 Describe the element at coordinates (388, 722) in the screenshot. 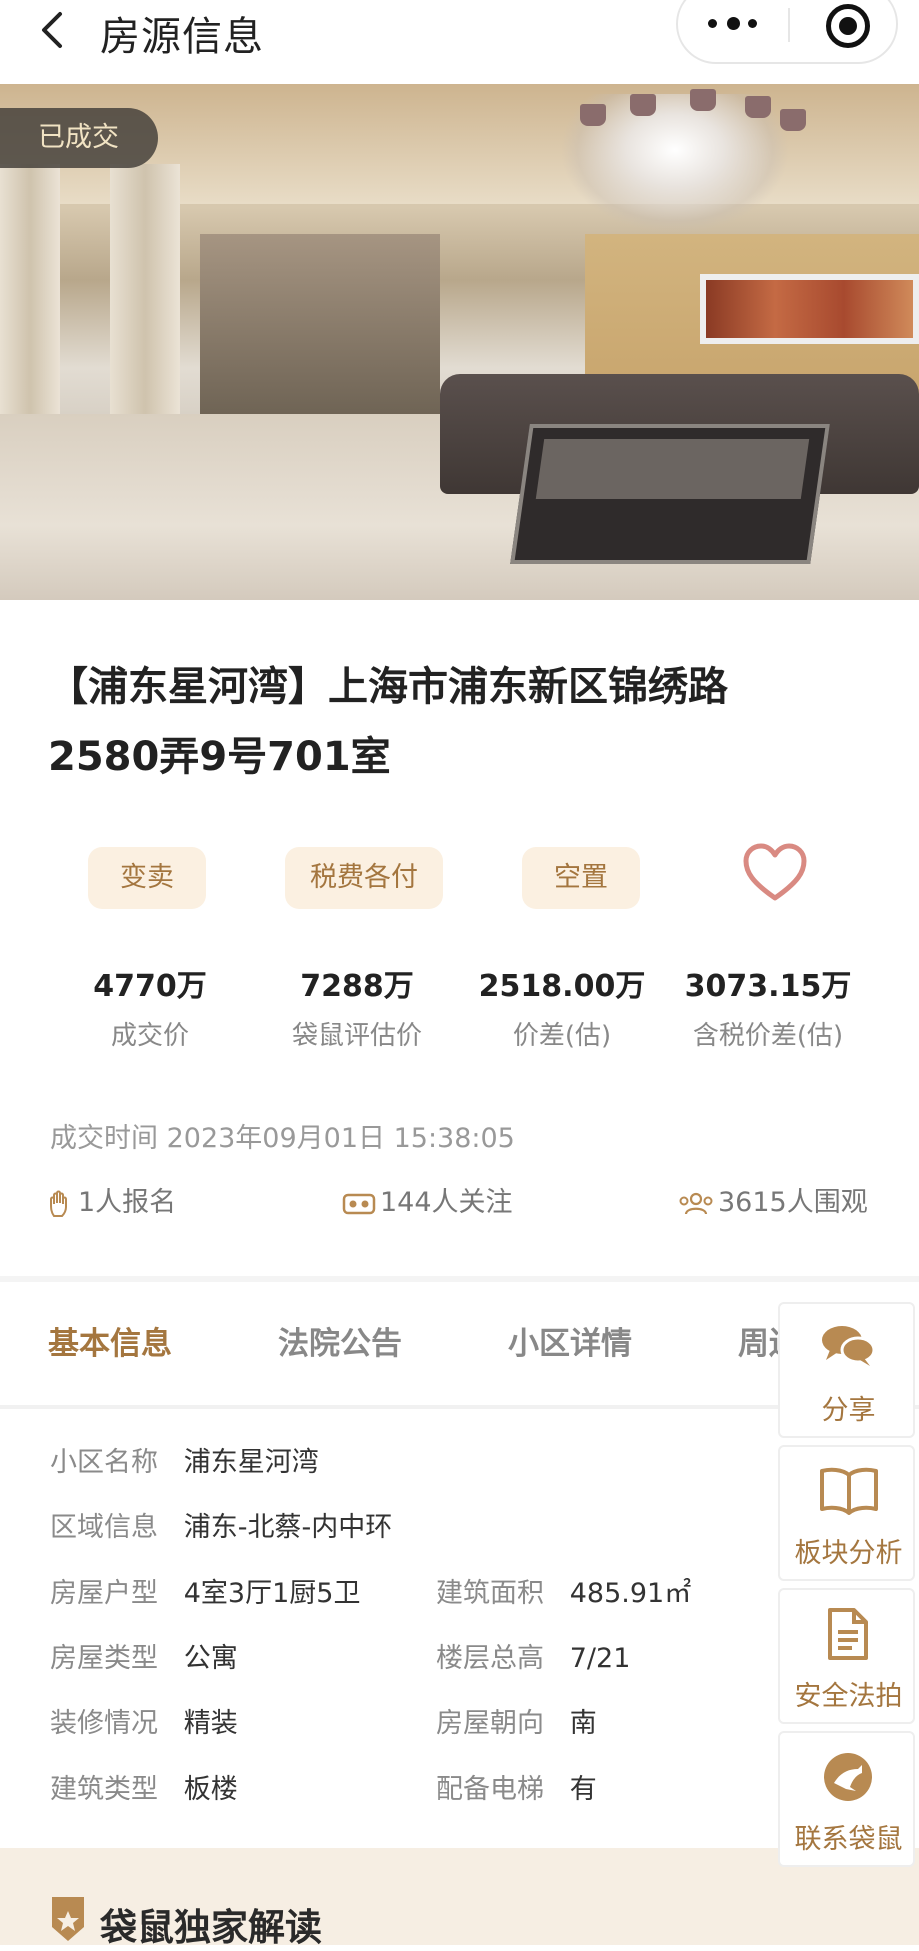

I see `listing-title: 【浦东星河湾】上海市浦东新区锦绣路 2580弄9号701室` at that location.